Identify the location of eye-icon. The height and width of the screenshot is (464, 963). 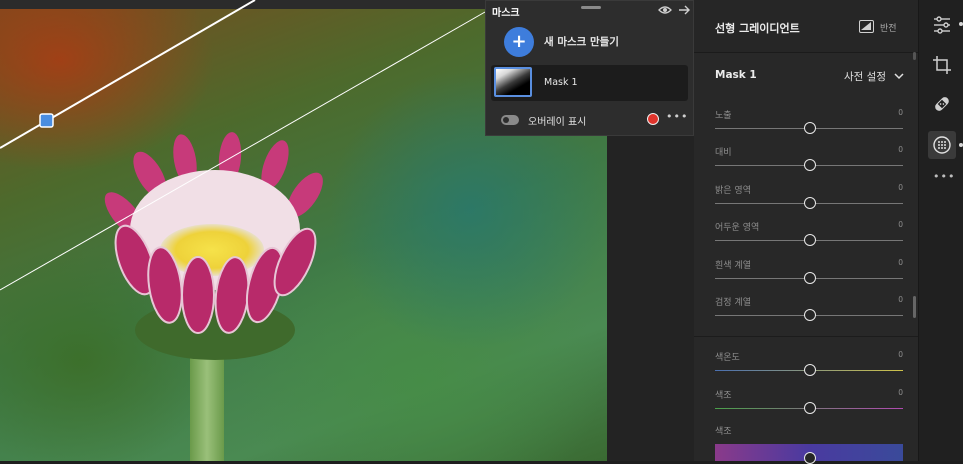
(665, 10).